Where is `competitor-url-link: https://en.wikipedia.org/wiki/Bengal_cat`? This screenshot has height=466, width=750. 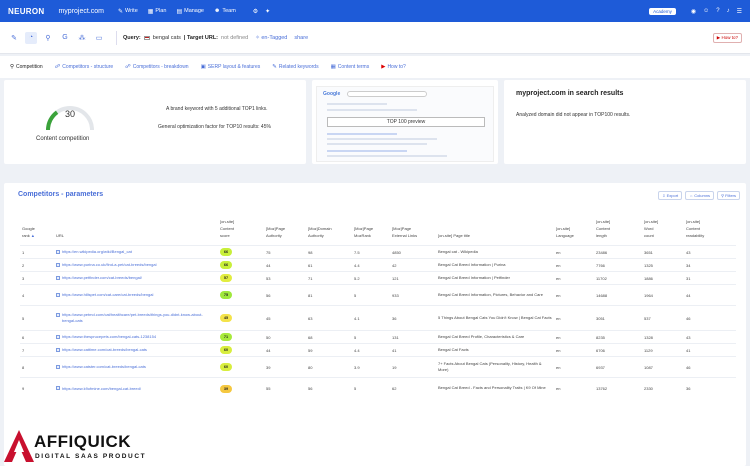
competitor-url-link: https://en.wikipedia.org/wiki/Bengal_cat is located at coordinates (136, 252).